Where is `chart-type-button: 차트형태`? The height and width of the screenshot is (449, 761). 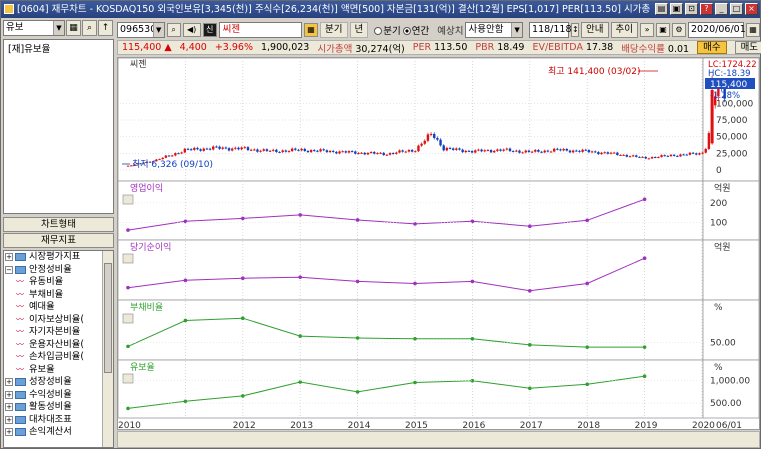
chart-type-button: 차트형태 is located at coordinates (58, 224).